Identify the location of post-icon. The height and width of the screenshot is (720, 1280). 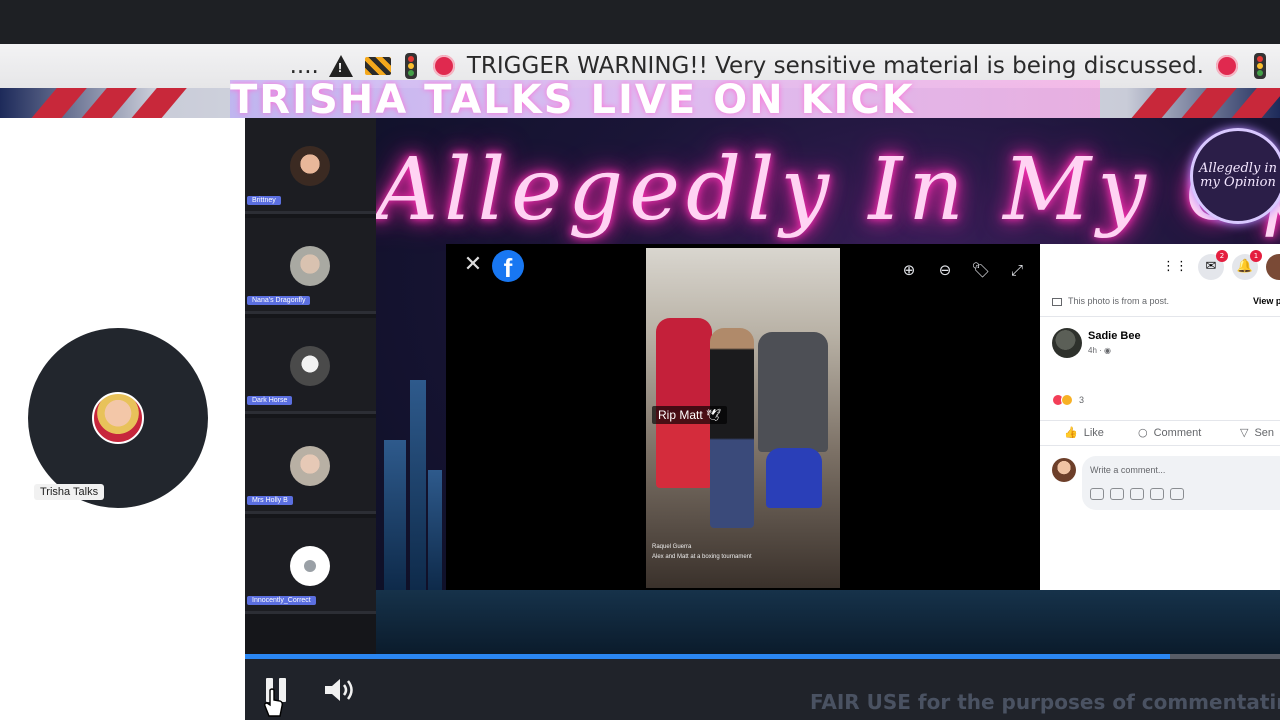
(1057, 301).